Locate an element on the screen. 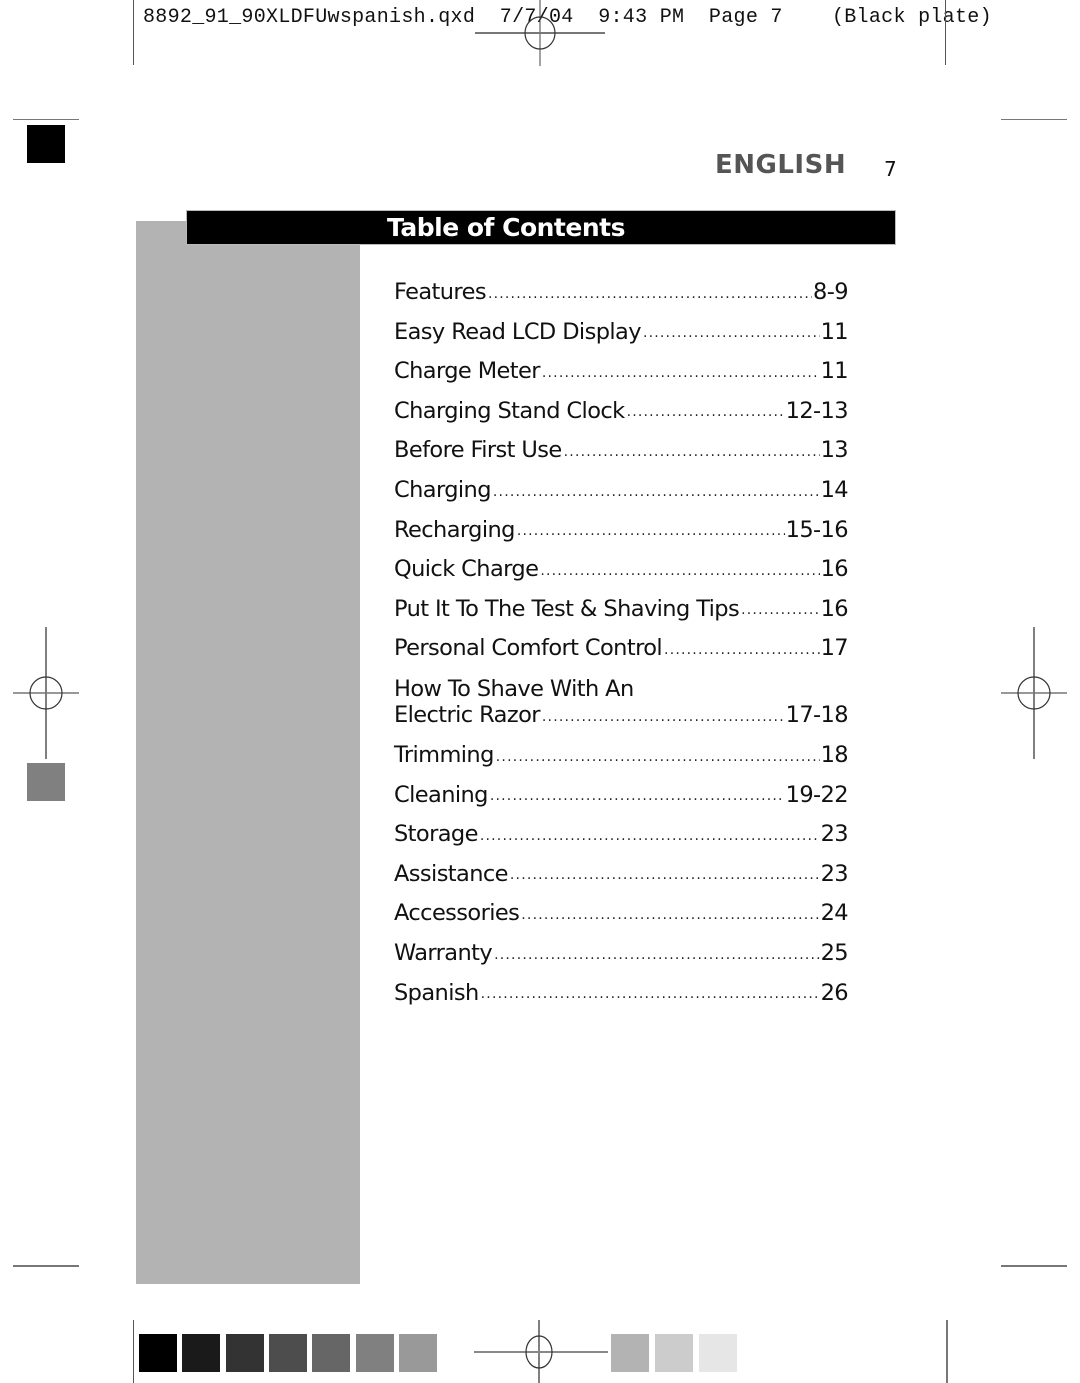 Image resolution: width=1080 pixels, height=1383 pixels. toc-entry: Charging Stand Clock 12-13 is located at coordinates (621, 403).